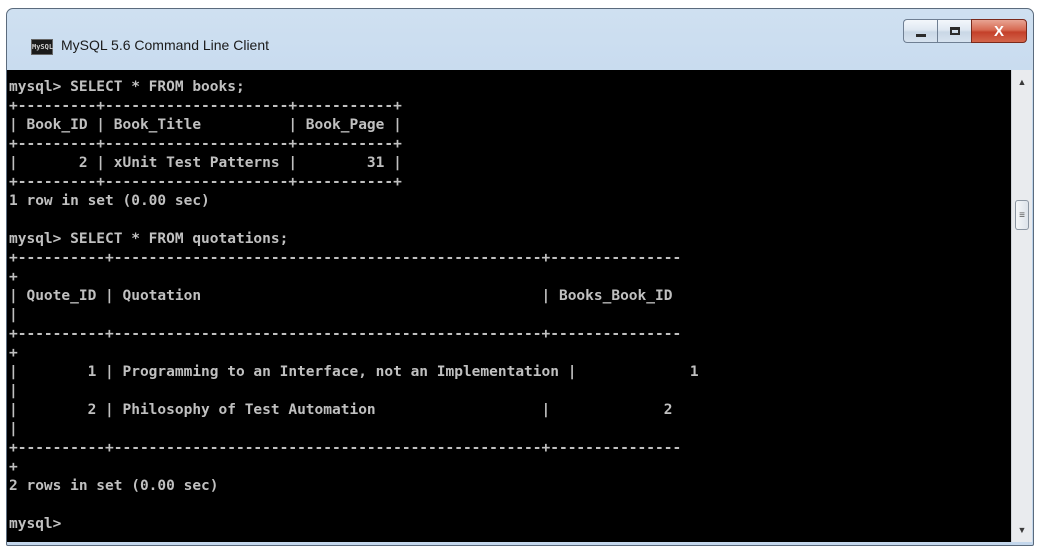 This screenshot has width=1043, height=556. What do you see at coordinates (1021, 306) in the screenshot?
I see `vertical-scrollbar: ▲ ≡ ▼` at bounding box center [1021, 306].